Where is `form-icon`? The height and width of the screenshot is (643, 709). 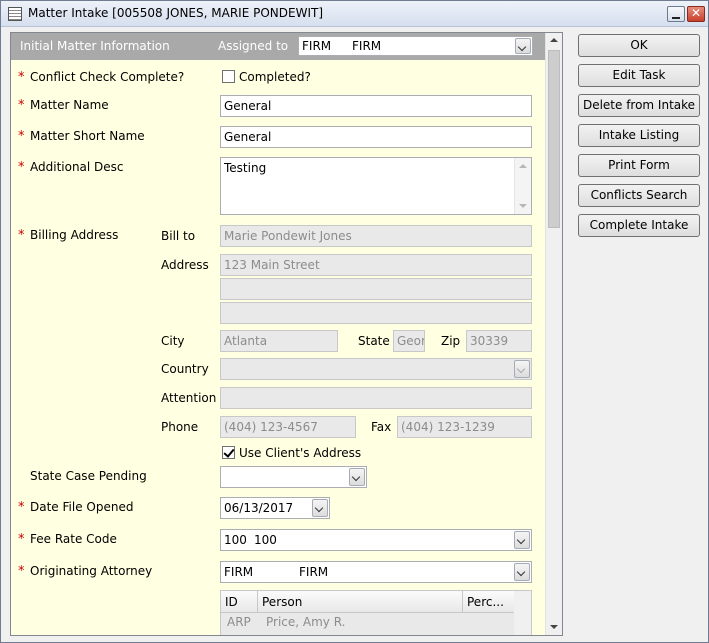 form-icon is located at coordinates (15, 14).